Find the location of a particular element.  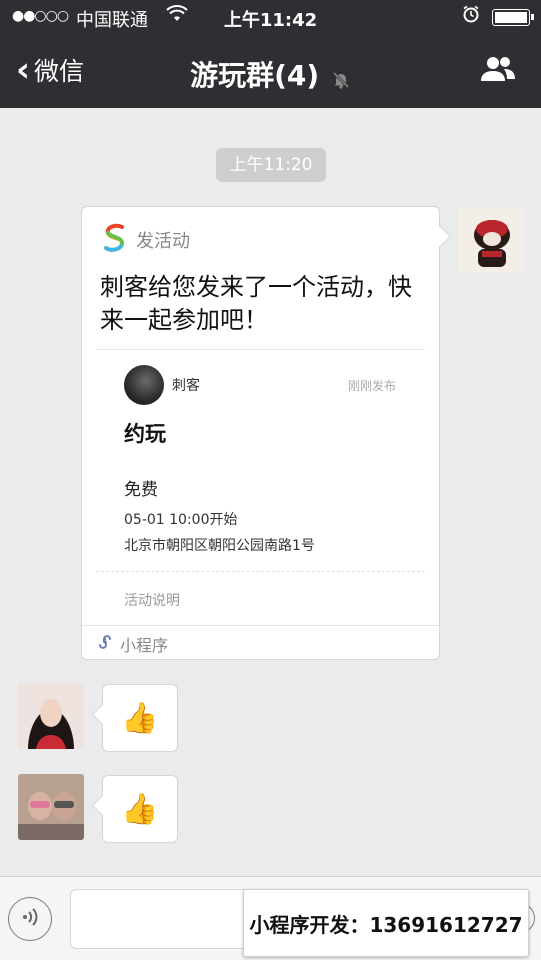

mute-bell-icon is located at coordinates (338, 79).